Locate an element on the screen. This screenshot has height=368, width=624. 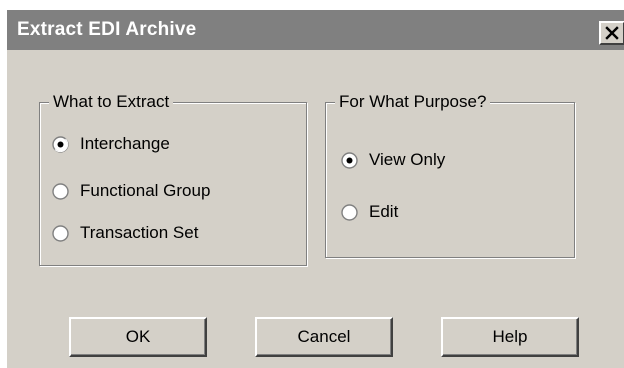
what-to-extract-legend: What to Extract is located at coordinates (111, 102).